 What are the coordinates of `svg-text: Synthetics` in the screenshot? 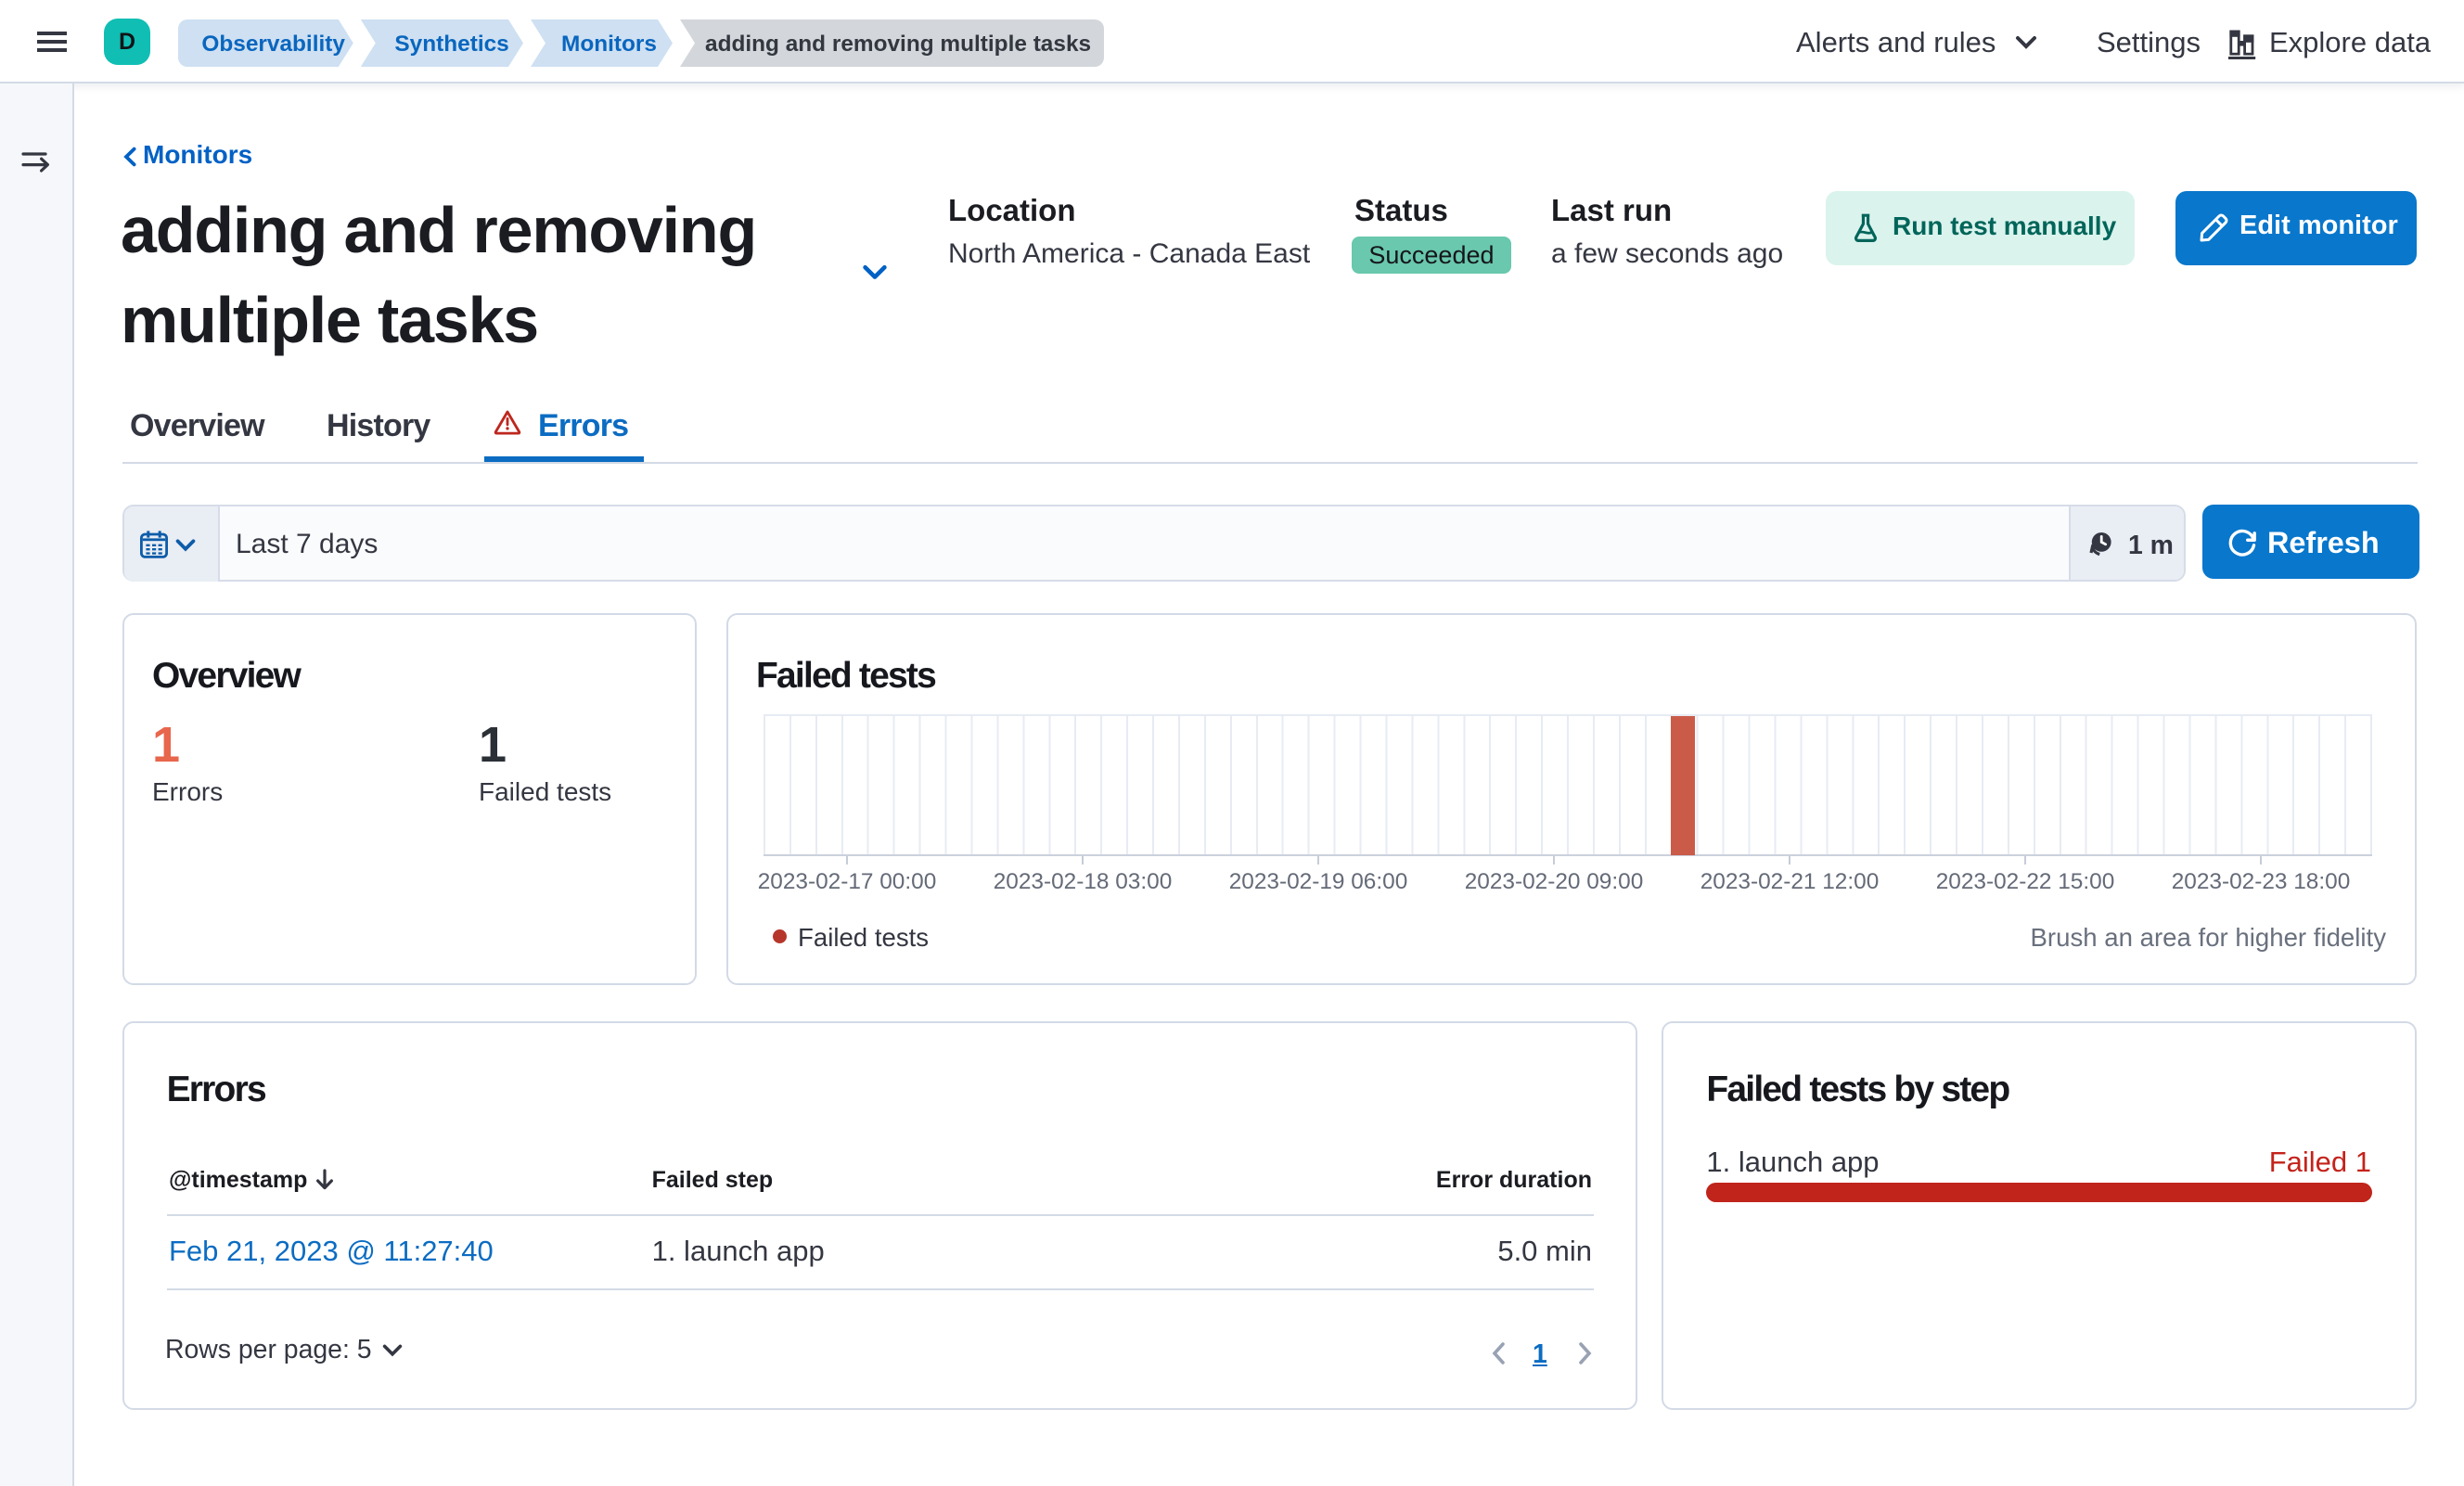 It's located at (451, 44).